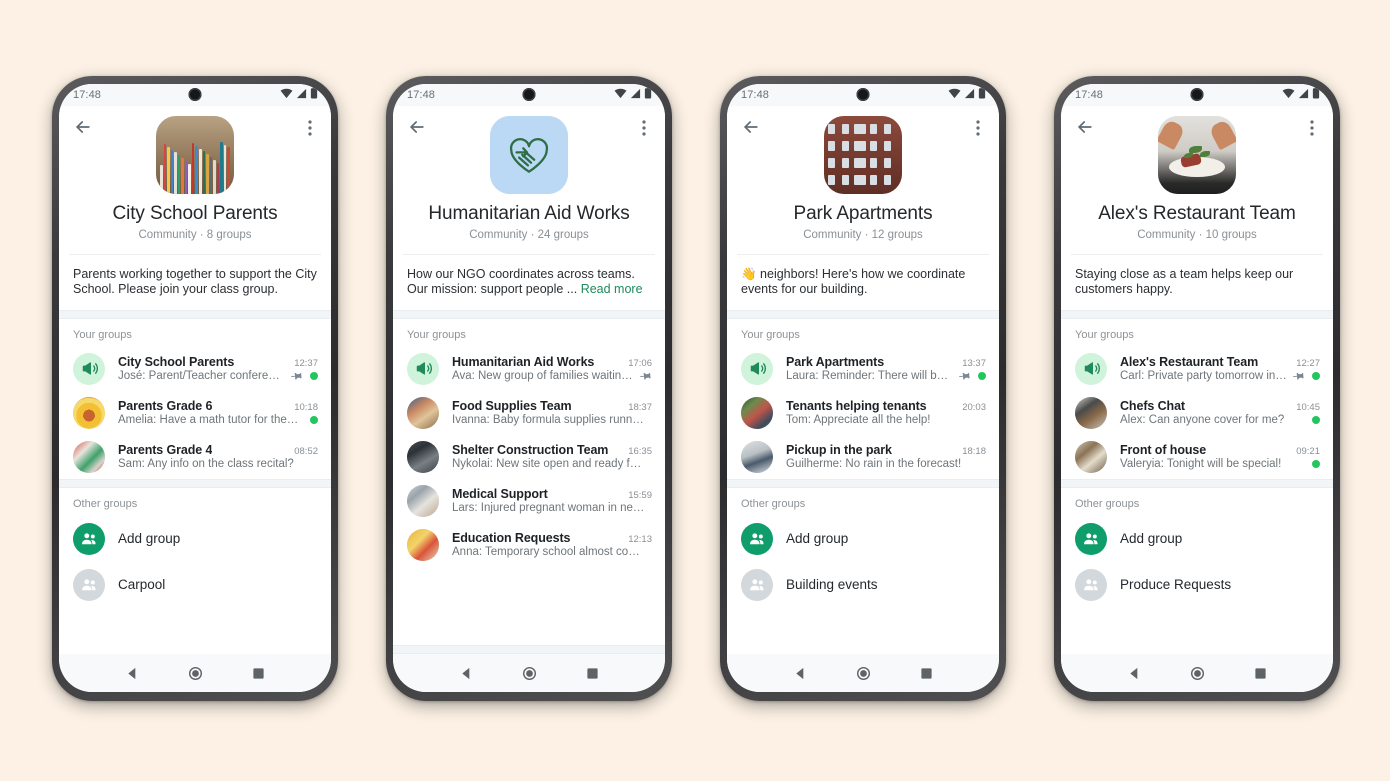 This screenshot has height=781, width=1390. What do you see at coordinates (1163, 450) in the screenshot?
I see `group-name: Front of house` at bounding box center [1163, 450].